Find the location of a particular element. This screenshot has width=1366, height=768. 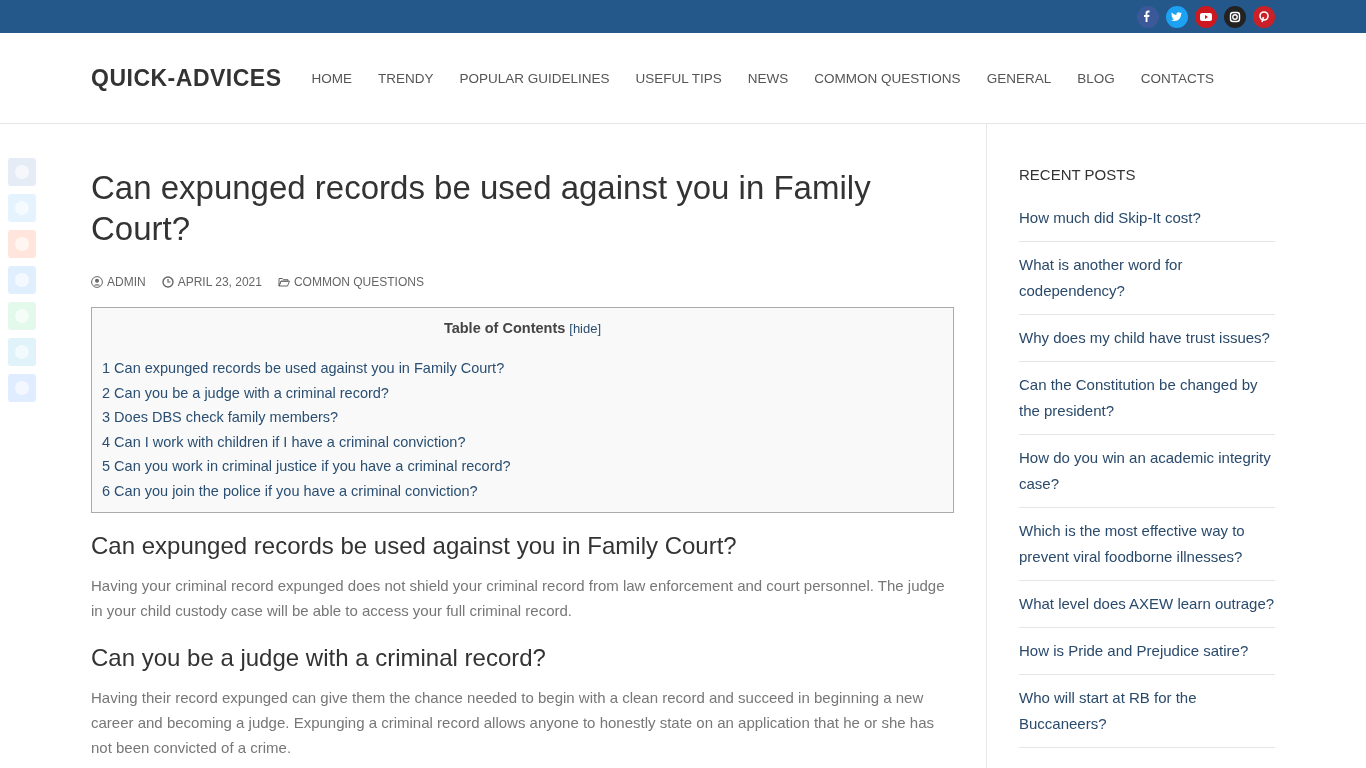

sidebar-title: RECENT POSTS is located at coordinates (1078, 174).